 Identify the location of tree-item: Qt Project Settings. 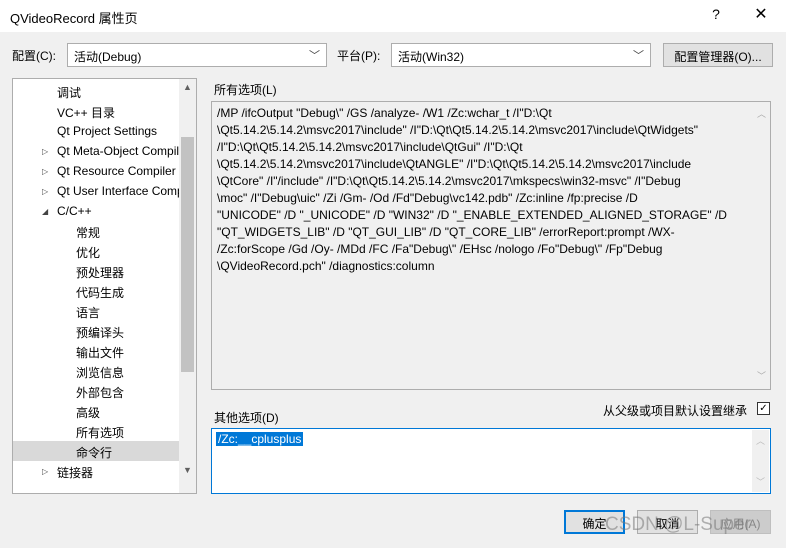
(96, 131).